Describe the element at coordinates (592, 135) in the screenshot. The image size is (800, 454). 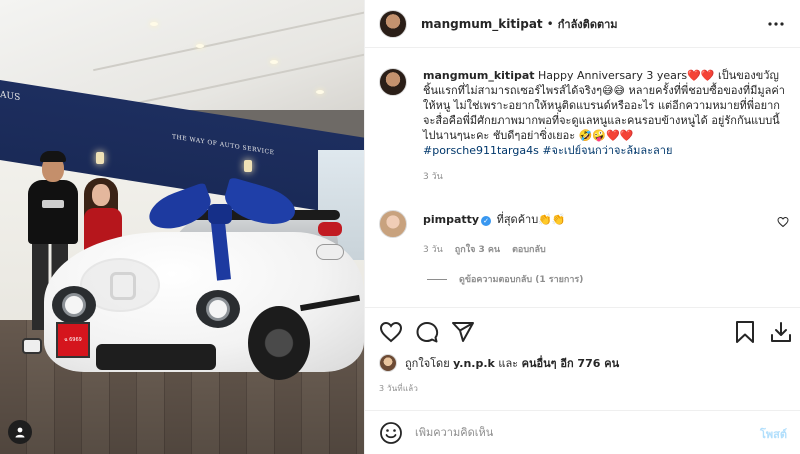
I see `caption-emoji: 🤣🤪` at that location.